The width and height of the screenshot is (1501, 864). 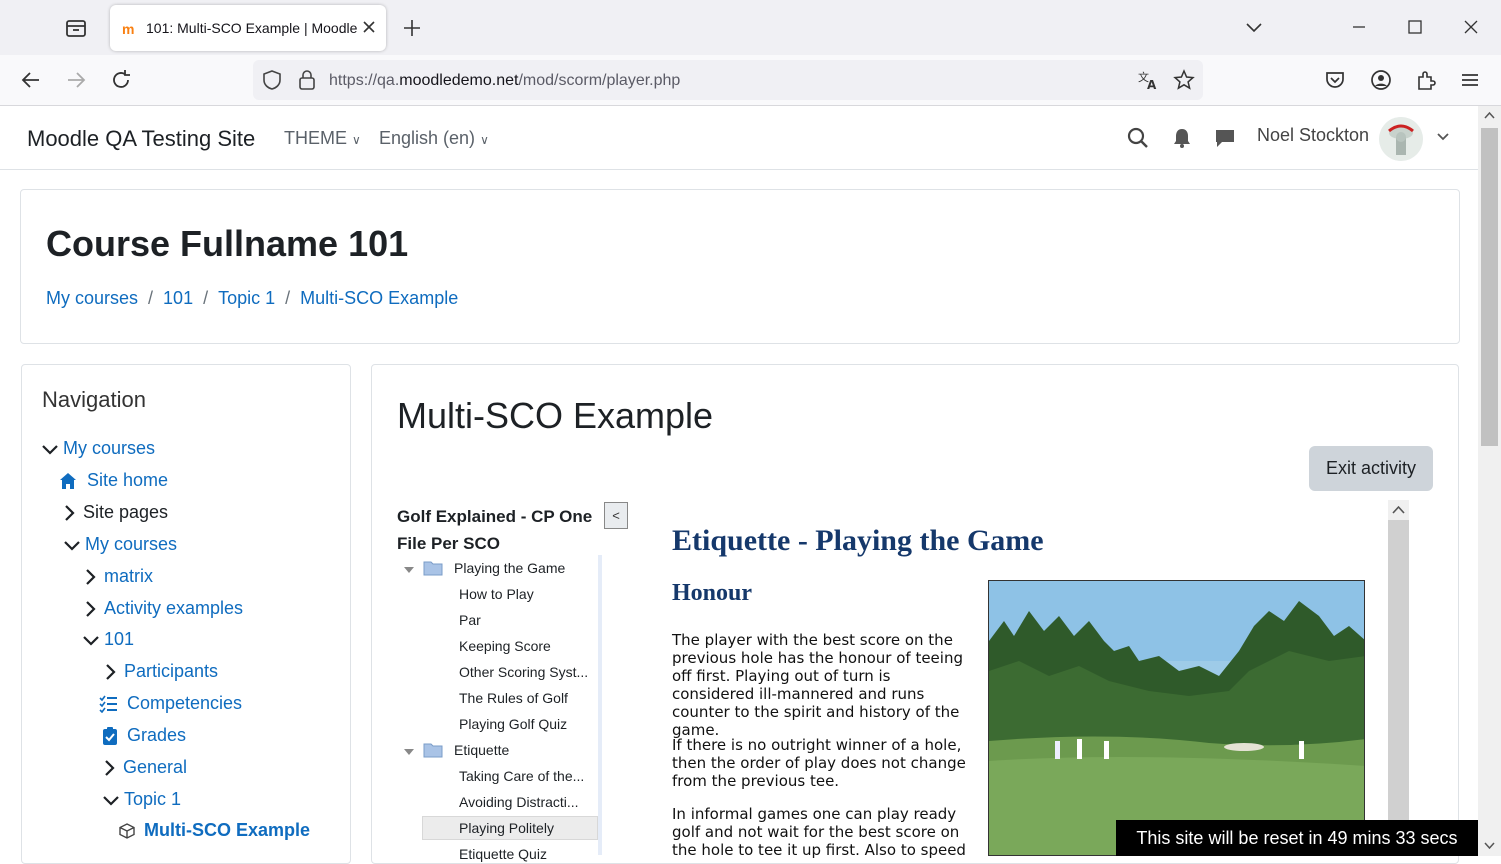 What do you see at coordinates (412, 28) in the screenshot?
I see `new-tab-icon` at bounding box center [412, 28].